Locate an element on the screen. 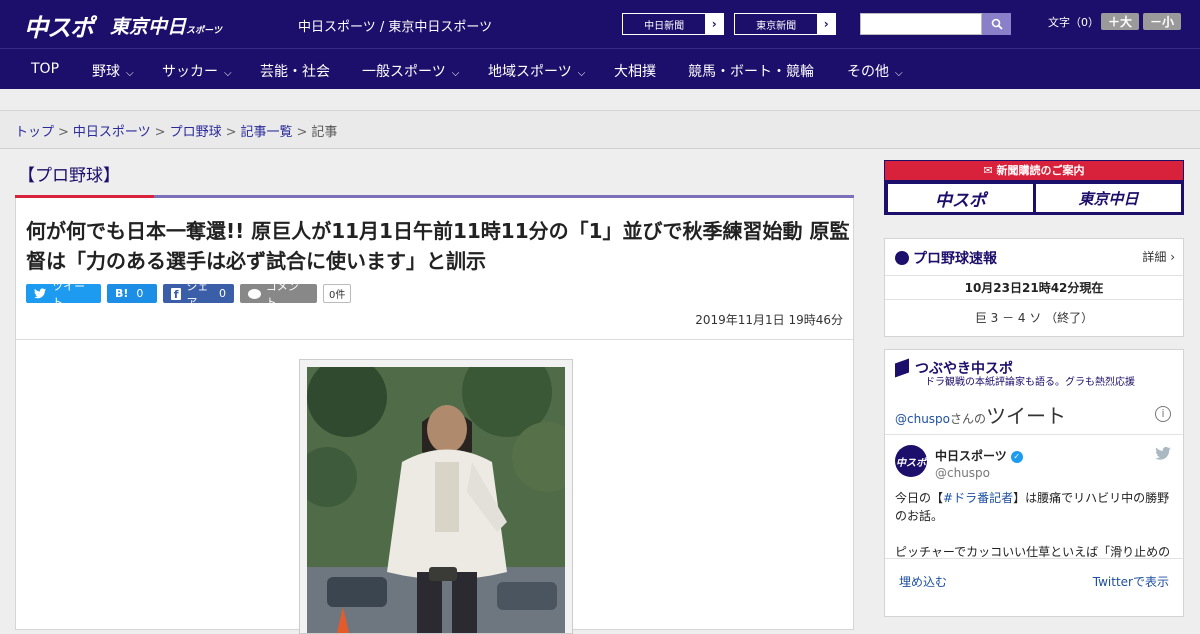 The height and width of the screenshot is (634, 1200). facebook-share-label: シェア is located at coordinates (197, 294).